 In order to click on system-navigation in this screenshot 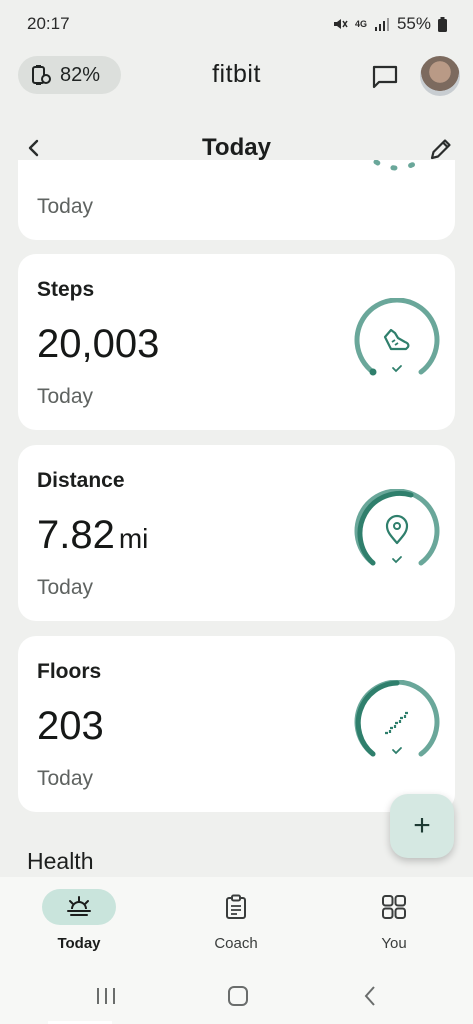, I will do `click(236, 996)`.